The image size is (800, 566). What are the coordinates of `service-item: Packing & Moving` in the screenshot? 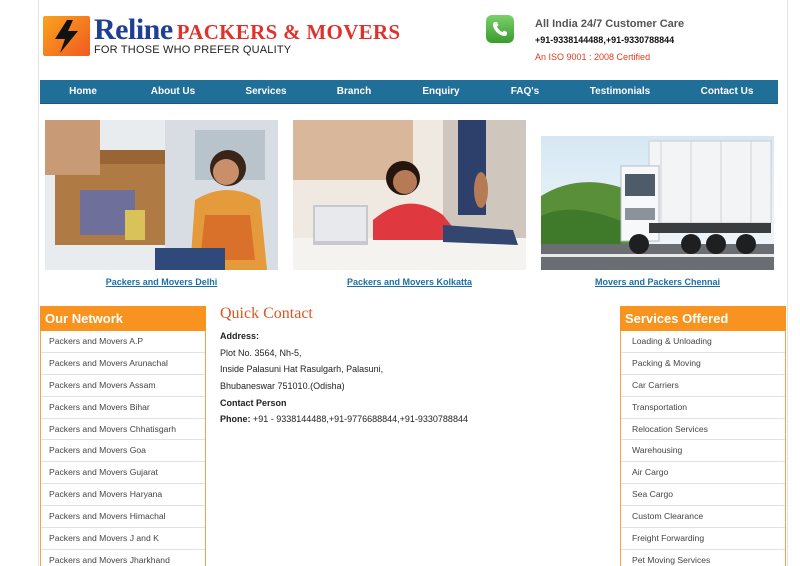 It's located at (703, 364).